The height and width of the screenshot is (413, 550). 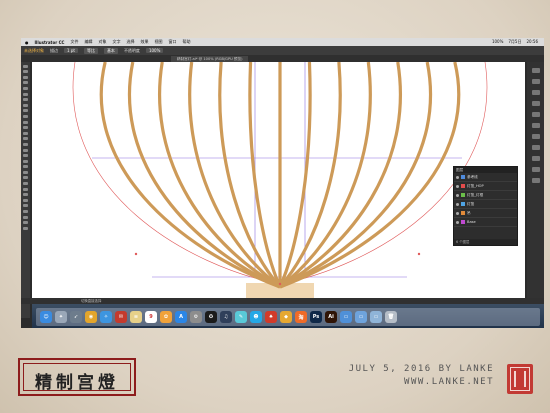 What do you see at coordinates (116, 42) in the screenshot?
I see `menu-type: 文字` at bounding box center [116, 42].